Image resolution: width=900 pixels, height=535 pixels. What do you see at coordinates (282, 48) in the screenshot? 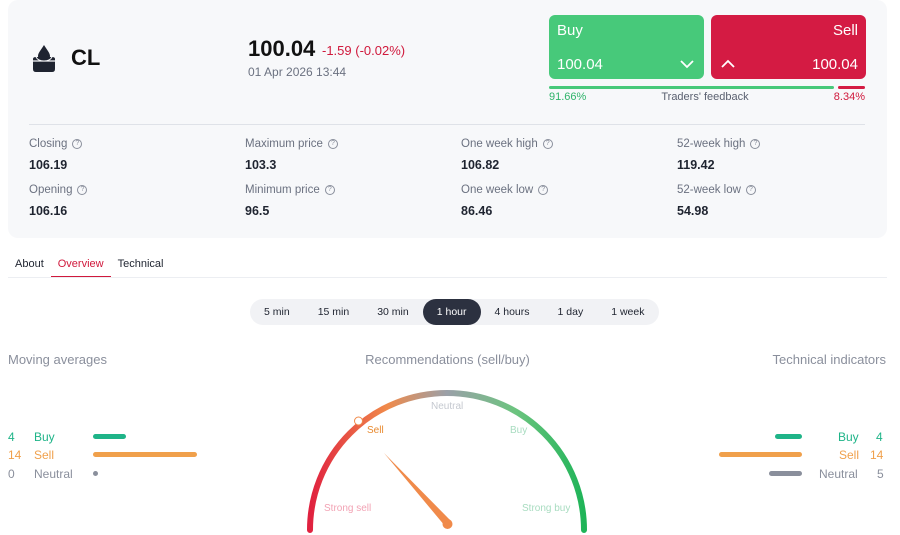
I see `current-price: 100.04` at bounding box center [282, 48].